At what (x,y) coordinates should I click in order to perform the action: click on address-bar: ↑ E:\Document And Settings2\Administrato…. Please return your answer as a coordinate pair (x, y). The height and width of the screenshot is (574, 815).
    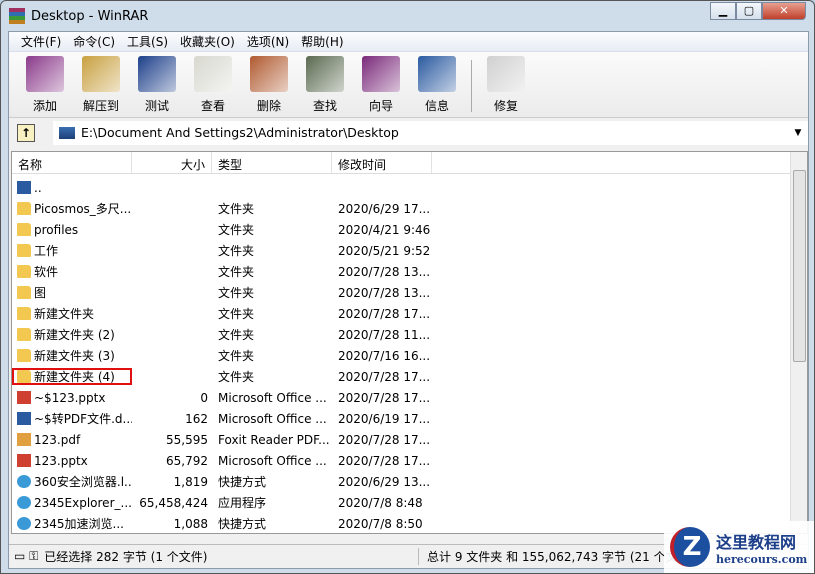
    Looking at the image, I should click on (408, 132).